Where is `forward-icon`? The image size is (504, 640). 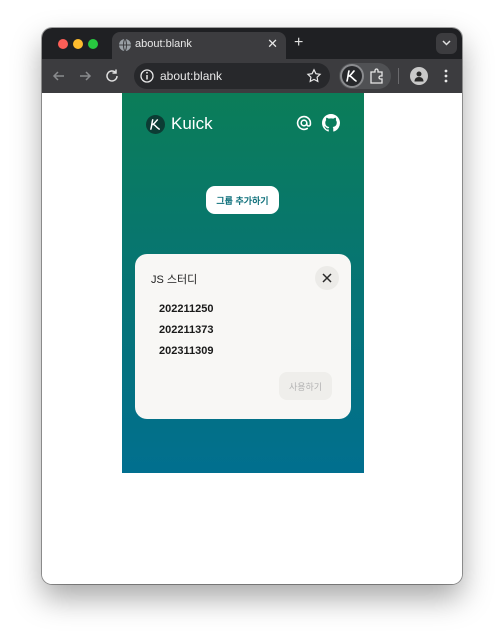 forward-icon is located at coordinates (85, 76).